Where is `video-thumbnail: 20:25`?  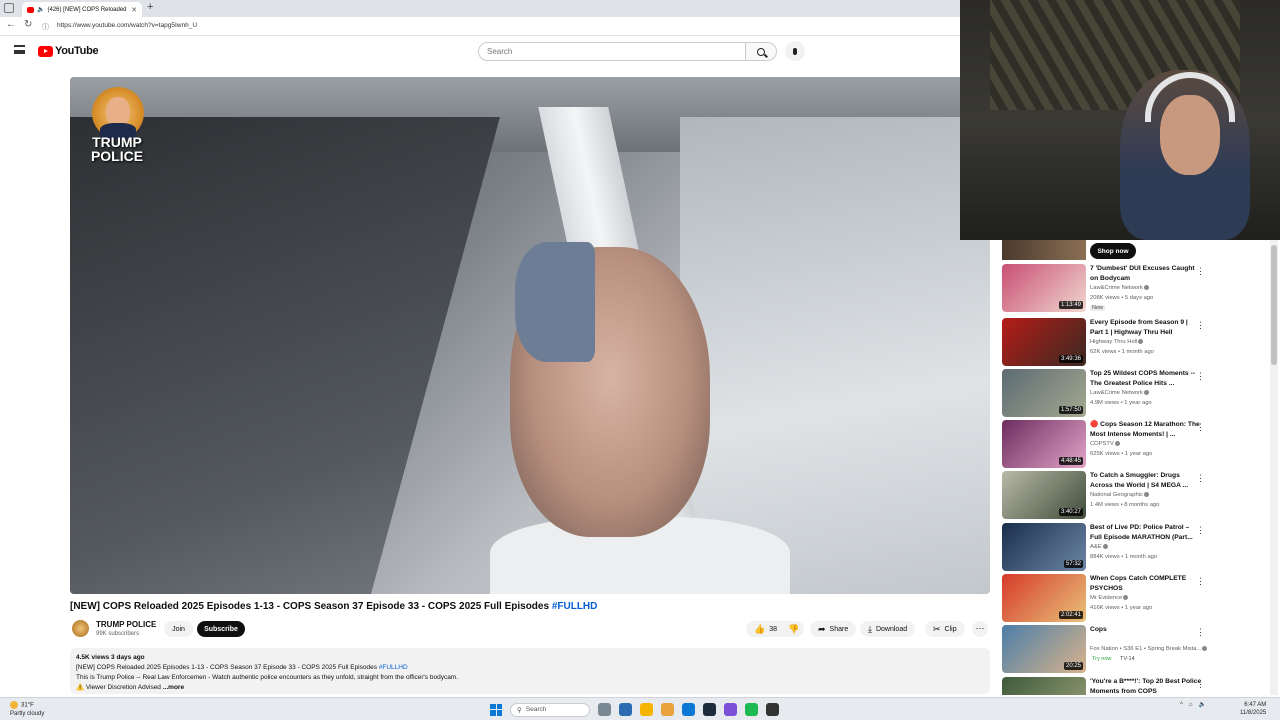
video-thumbnail: 20:25 is located at coordinates (1044, 649).